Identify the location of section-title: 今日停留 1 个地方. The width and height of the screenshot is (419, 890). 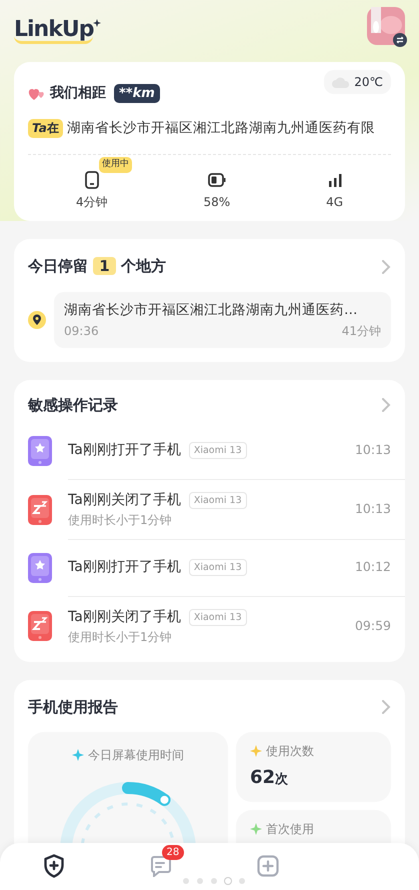
(97, 267).